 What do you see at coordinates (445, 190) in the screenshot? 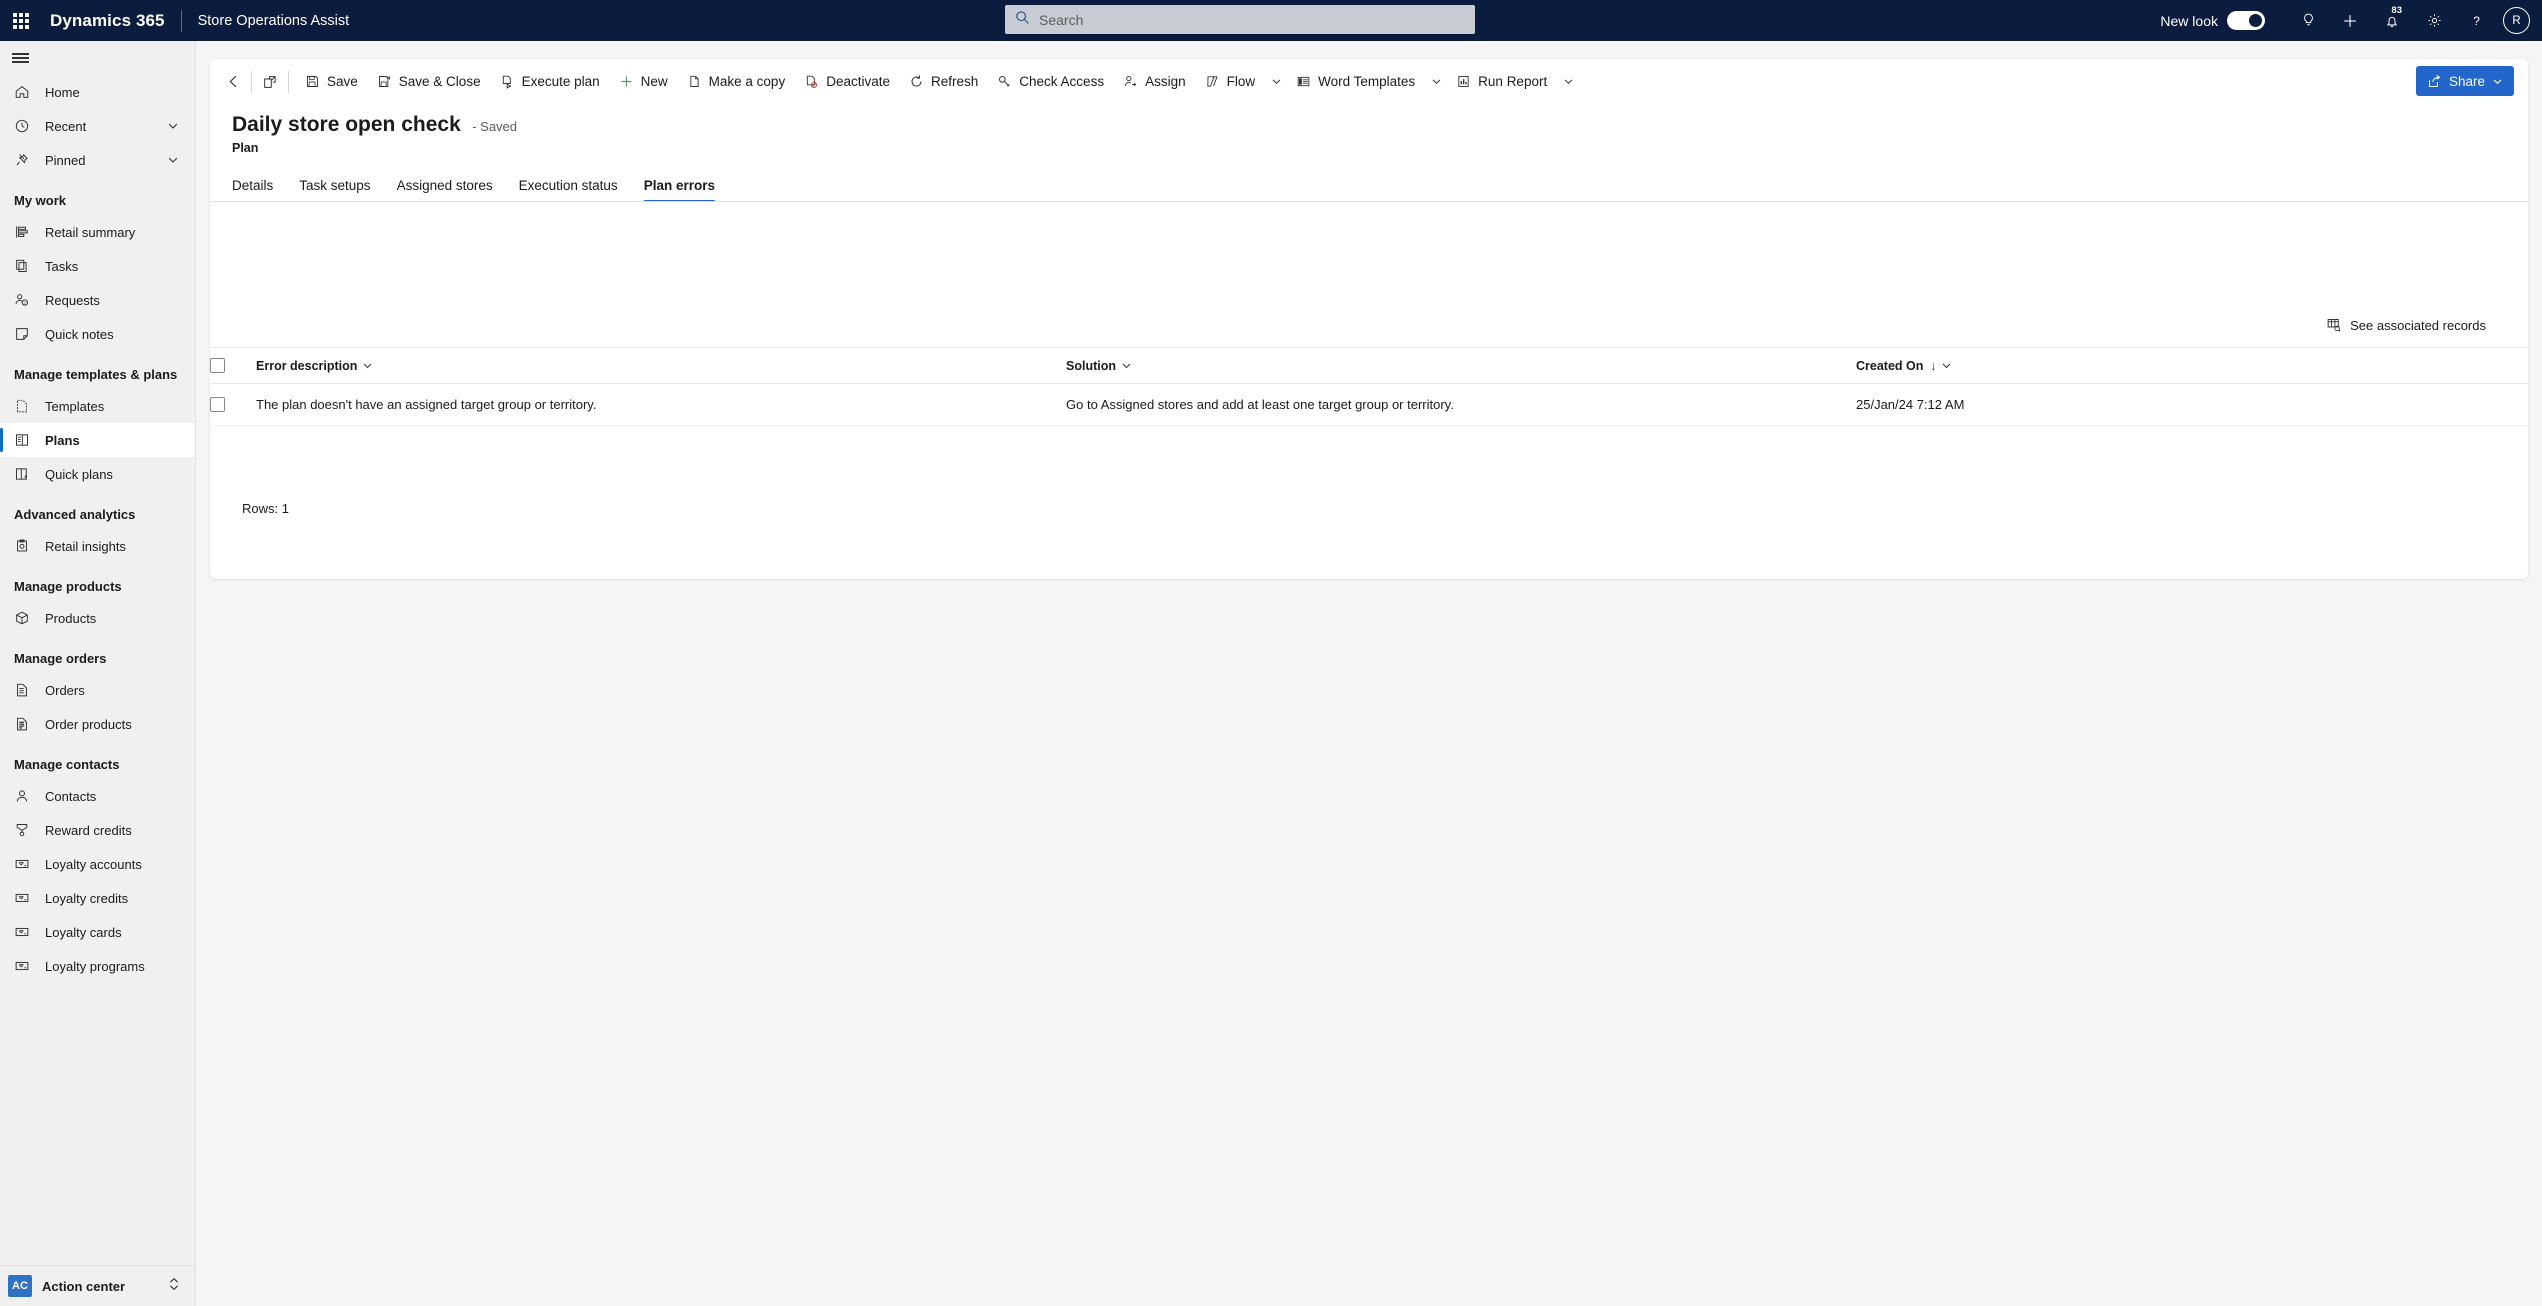
I see `tab-assigned-stores: Assigned stores` at bounding box center [445, 190].